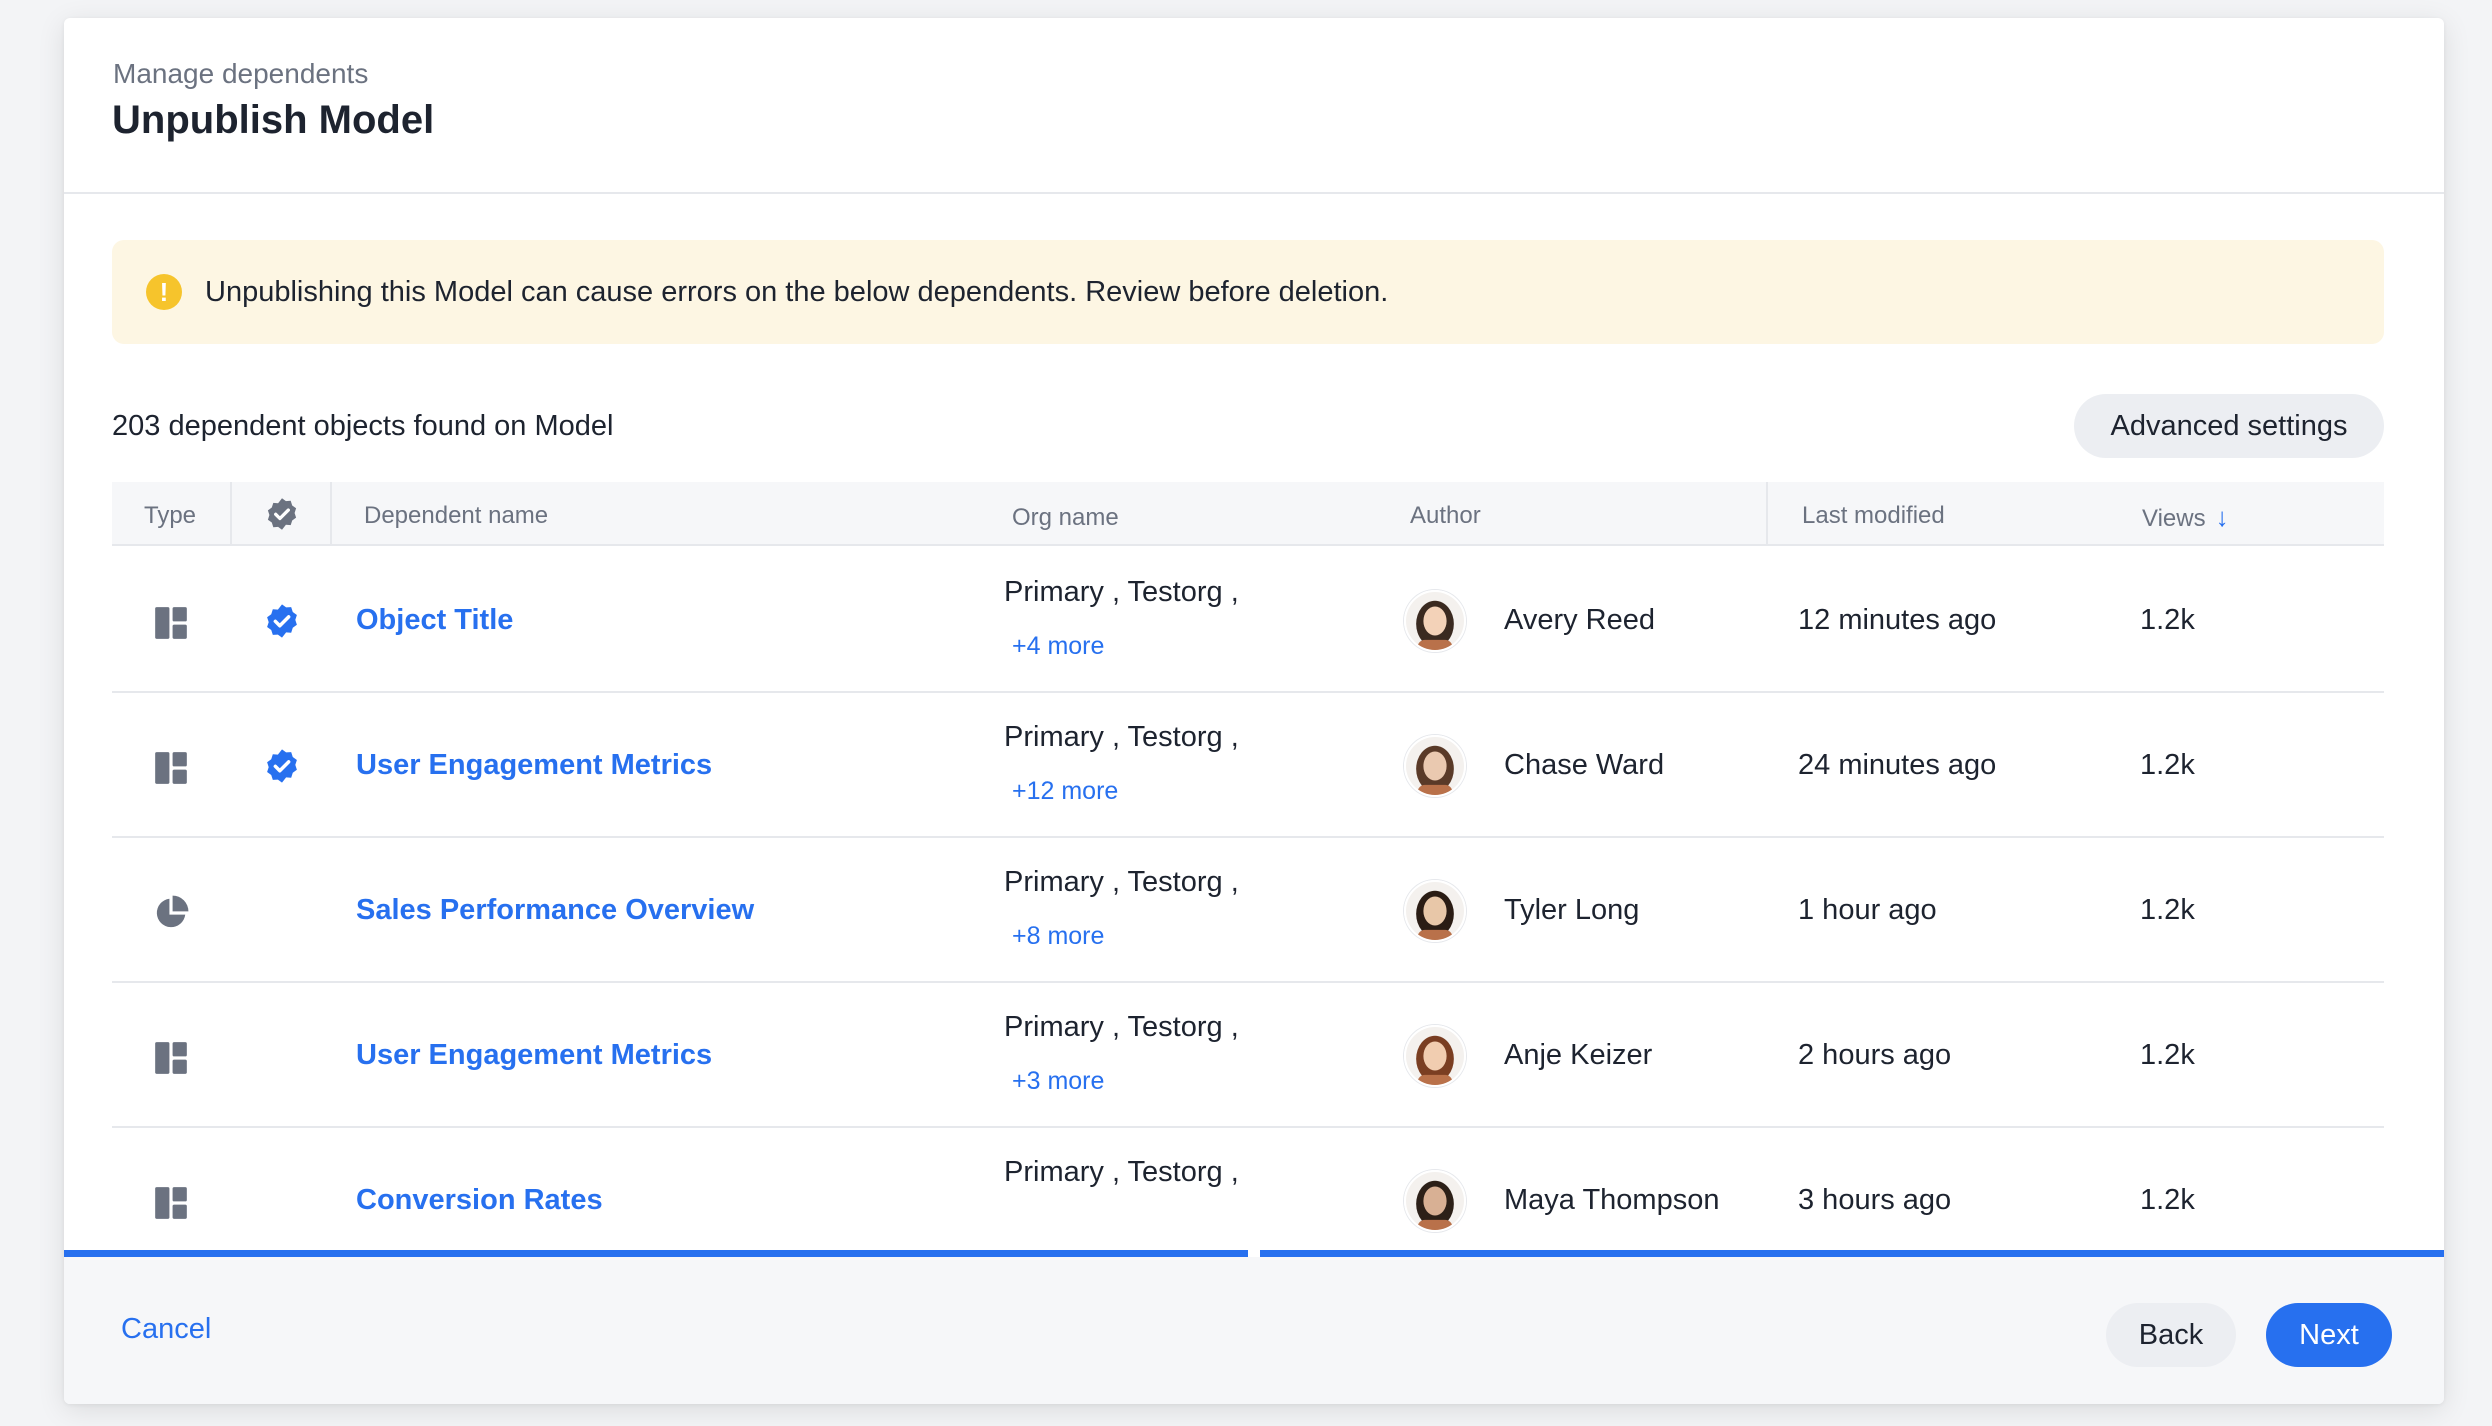 This screenshot has width=2492, height=1426. I want to click on column-views: Views ↓, so click(2185, 517).